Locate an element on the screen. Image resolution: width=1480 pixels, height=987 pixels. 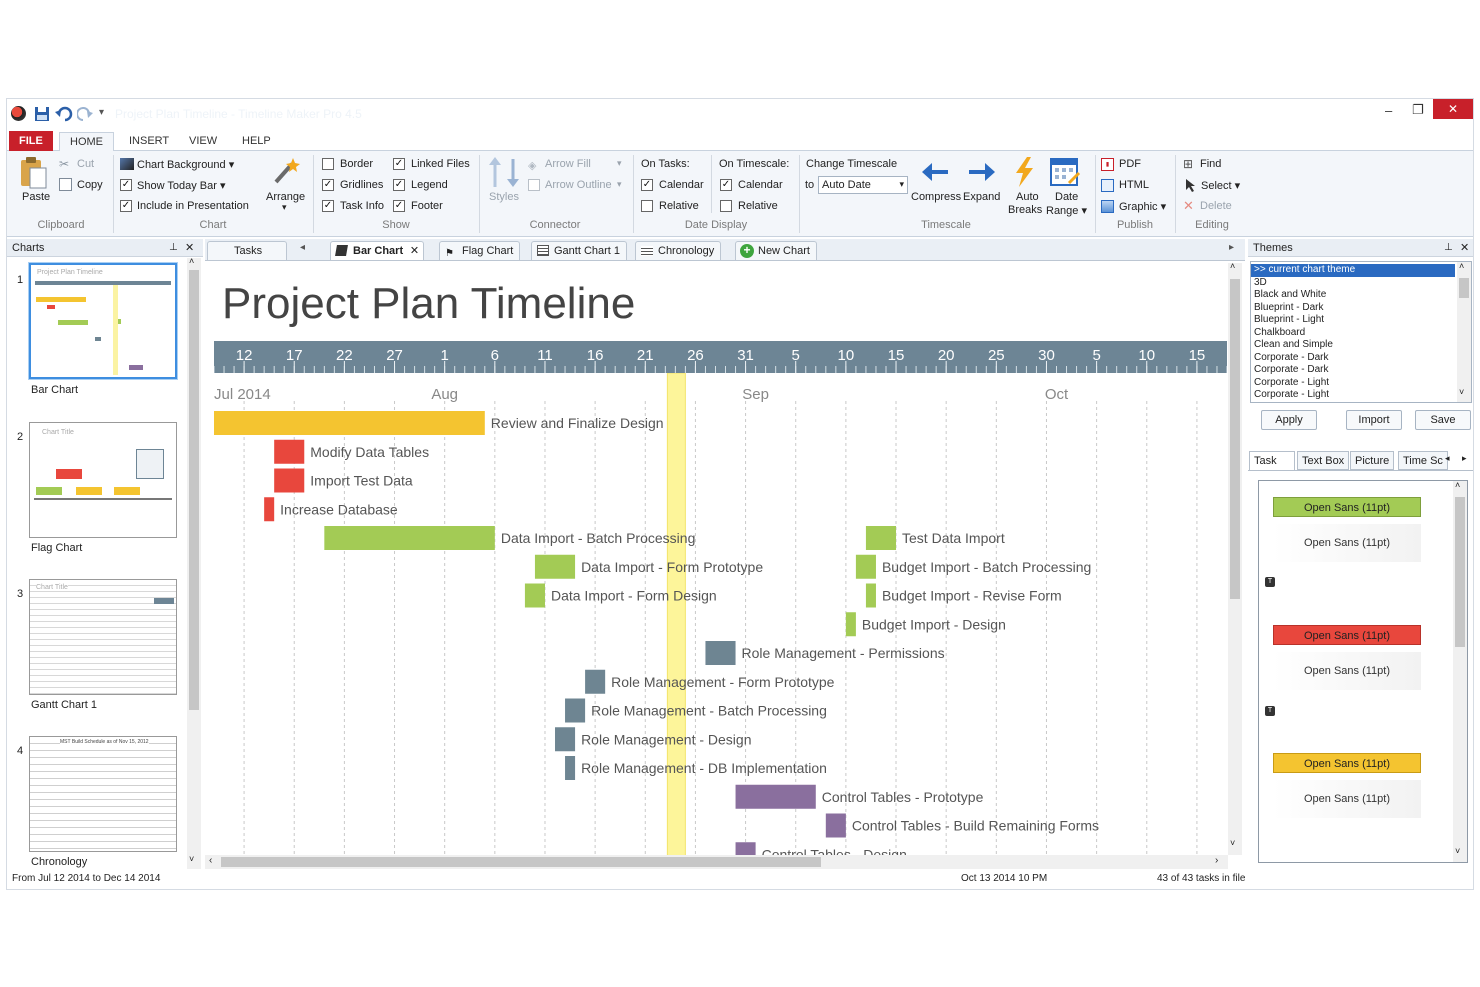
html-button: HTML is located at coordinates (1134, 185).